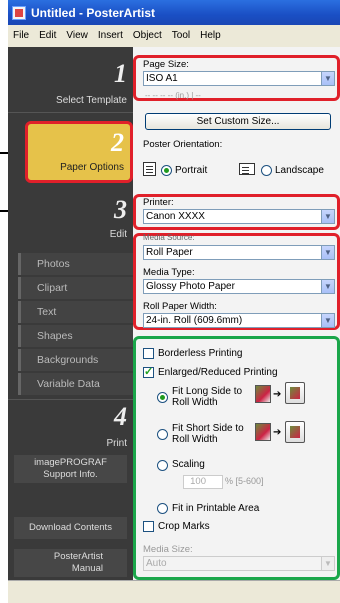 This screenshot has width=340, height=603. Describe the element at coordinates (110, 35) in the screenshot. I see `menu-insert: Insert` at that location.